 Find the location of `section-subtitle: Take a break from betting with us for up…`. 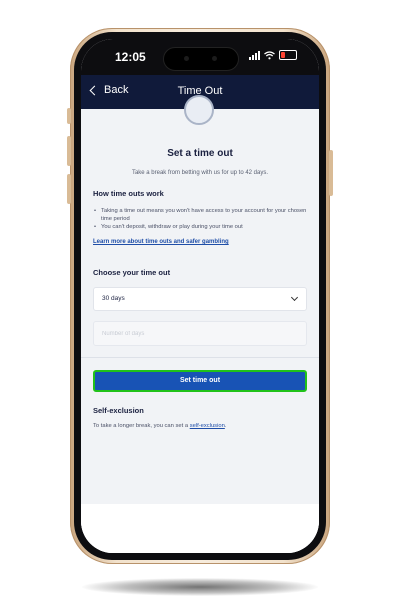

section-subtitle: Take a break from betting with us for up… is located at coordinates (200, 173).